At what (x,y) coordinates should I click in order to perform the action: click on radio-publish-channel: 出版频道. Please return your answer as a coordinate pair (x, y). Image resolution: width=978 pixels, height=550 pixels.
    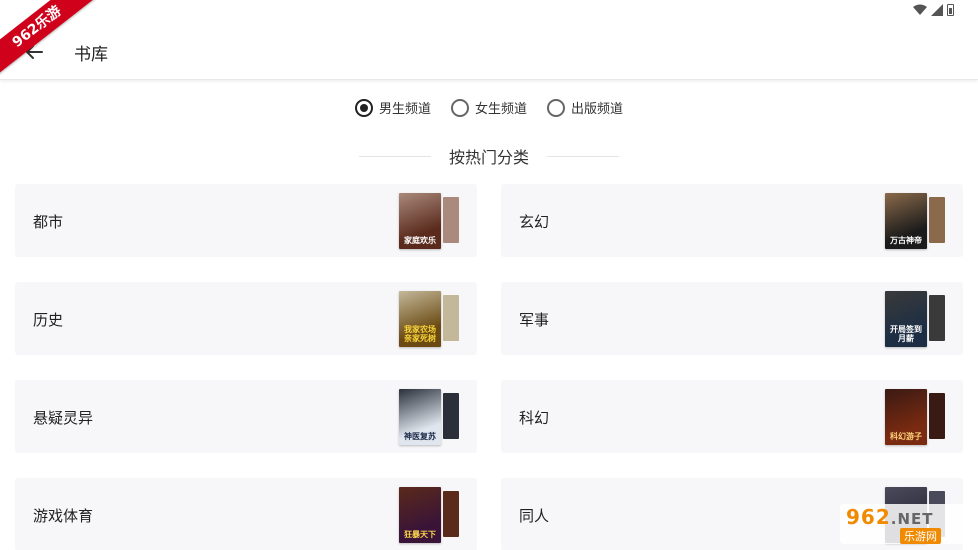
    Looking at the image, I should click on (585, 107).